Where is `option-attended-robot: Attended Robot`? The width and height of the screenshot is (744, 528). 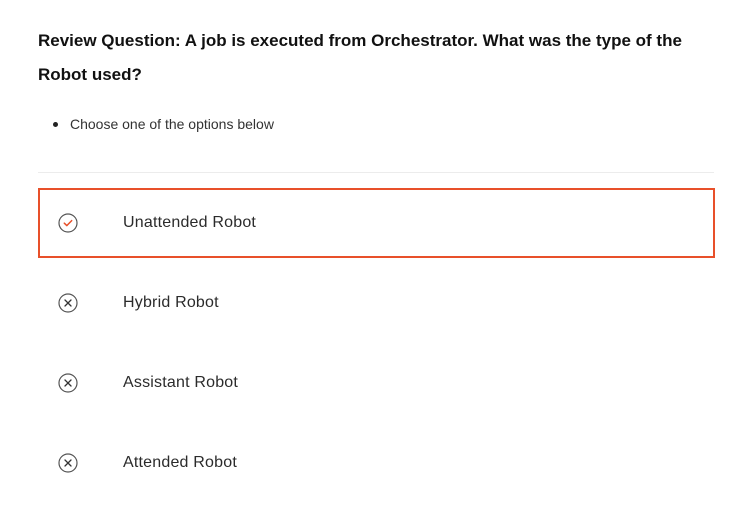 option-attended-robot: Attended Robot is located at coordinates (376, 463).